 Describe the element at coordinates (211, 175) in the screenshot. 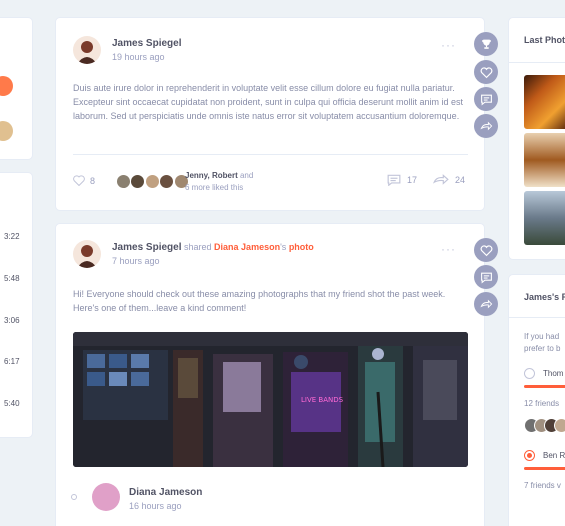

I see `liked-by-names: Jenny, Robert` at that location.